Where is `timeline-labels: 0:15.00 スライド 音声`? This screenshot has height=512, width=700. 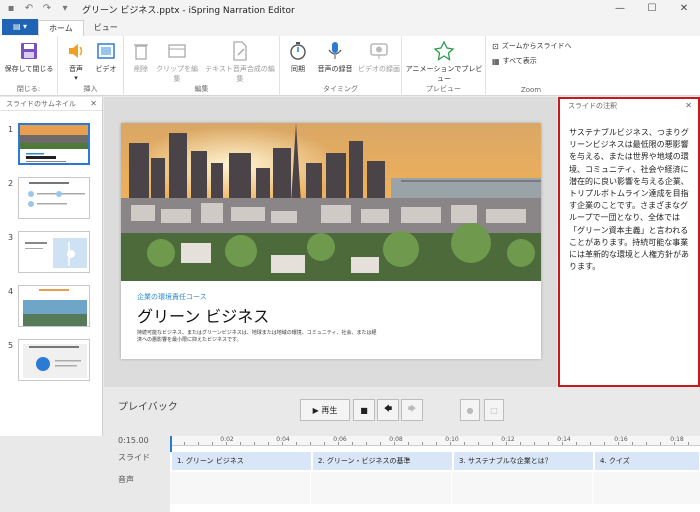
timeline-labels: 0:15.00 スライド 音声 is located at coordinates (85, 474).